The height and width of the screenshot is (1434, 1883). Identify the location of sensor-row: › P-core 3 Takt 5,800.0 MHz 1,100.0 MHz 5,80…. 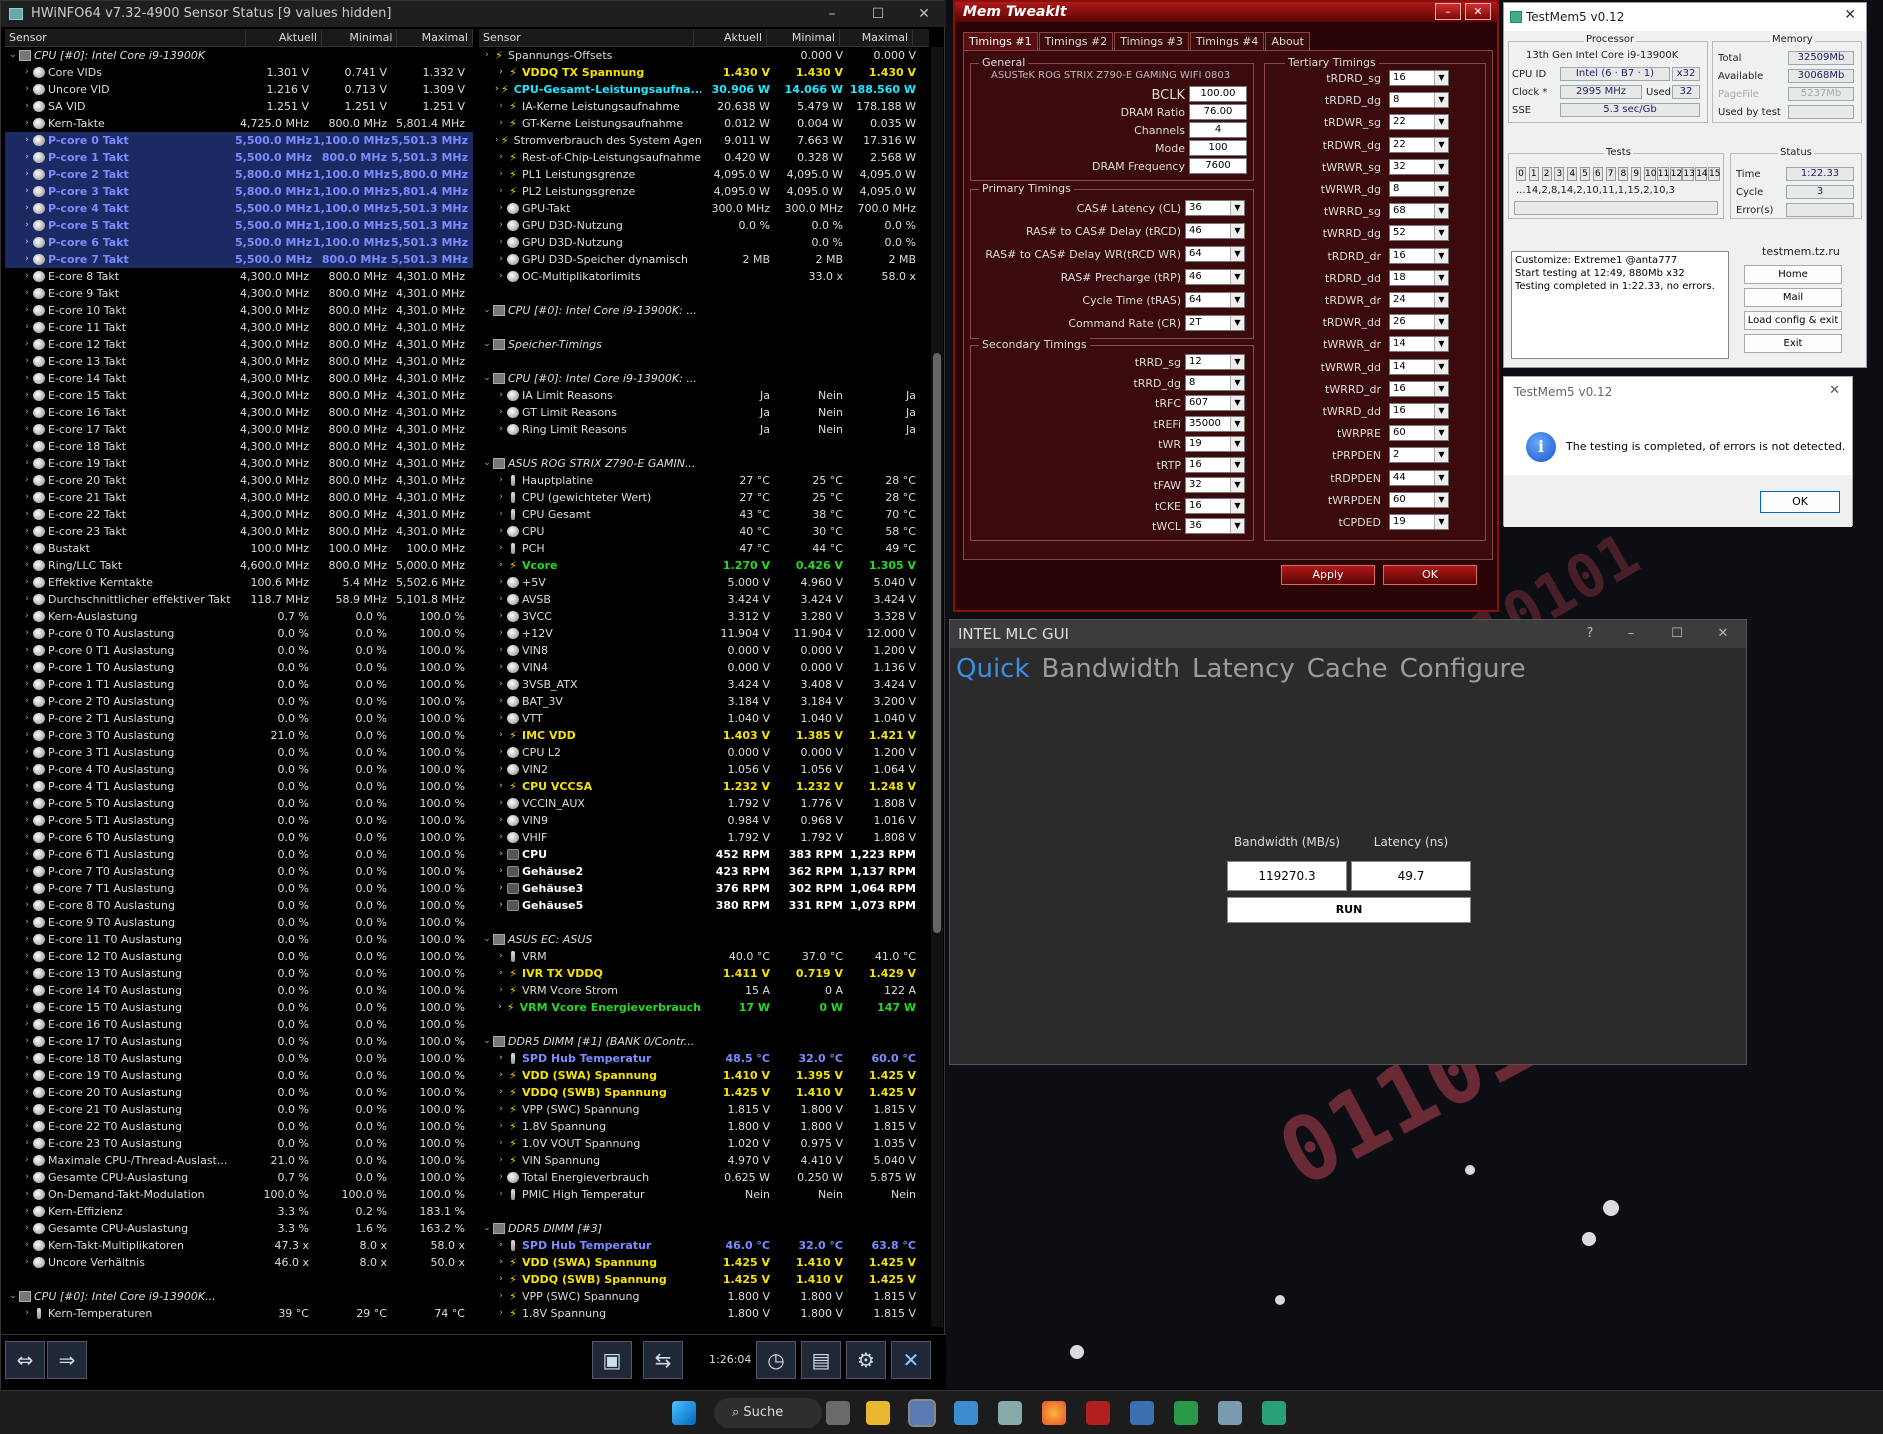
(239, 191).